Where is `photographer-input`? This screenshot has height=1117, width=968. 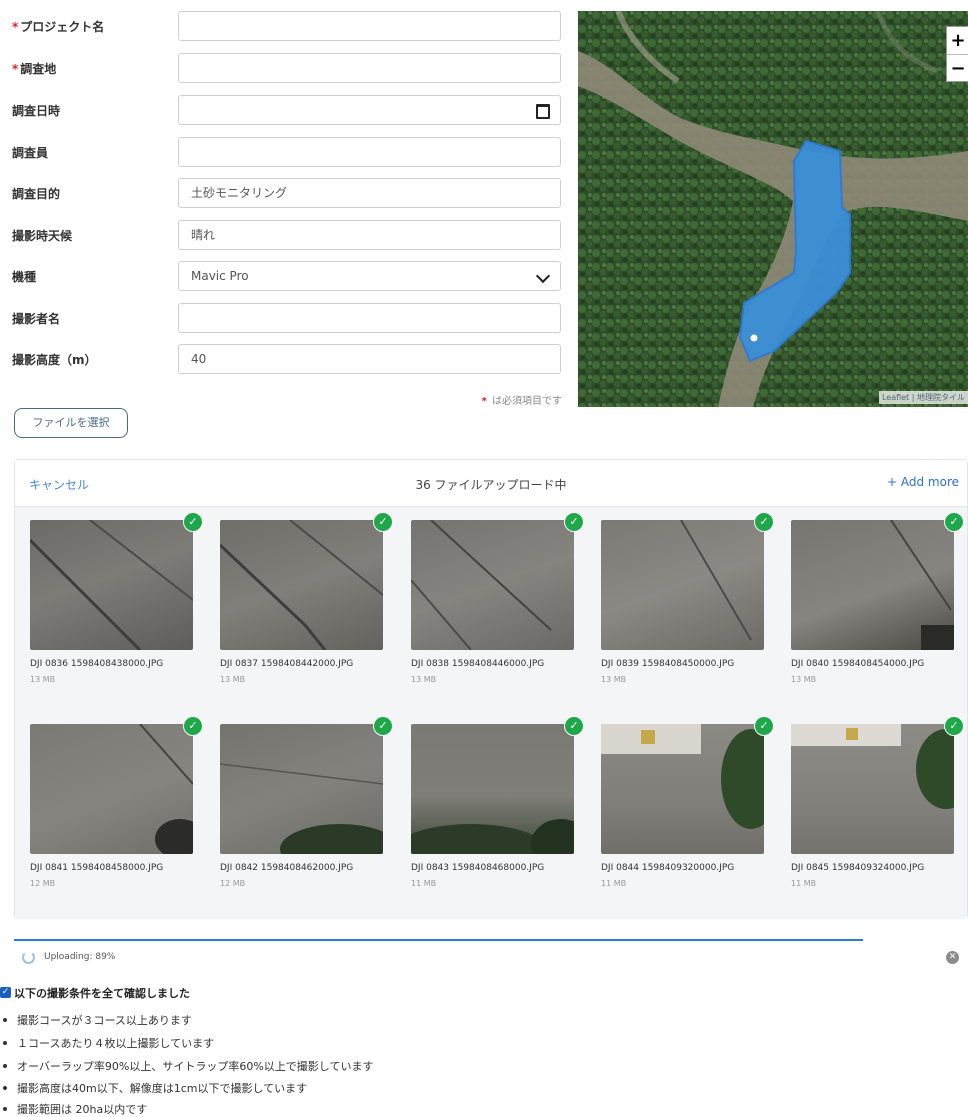 photographer-input is located at coordinates (369, 318).